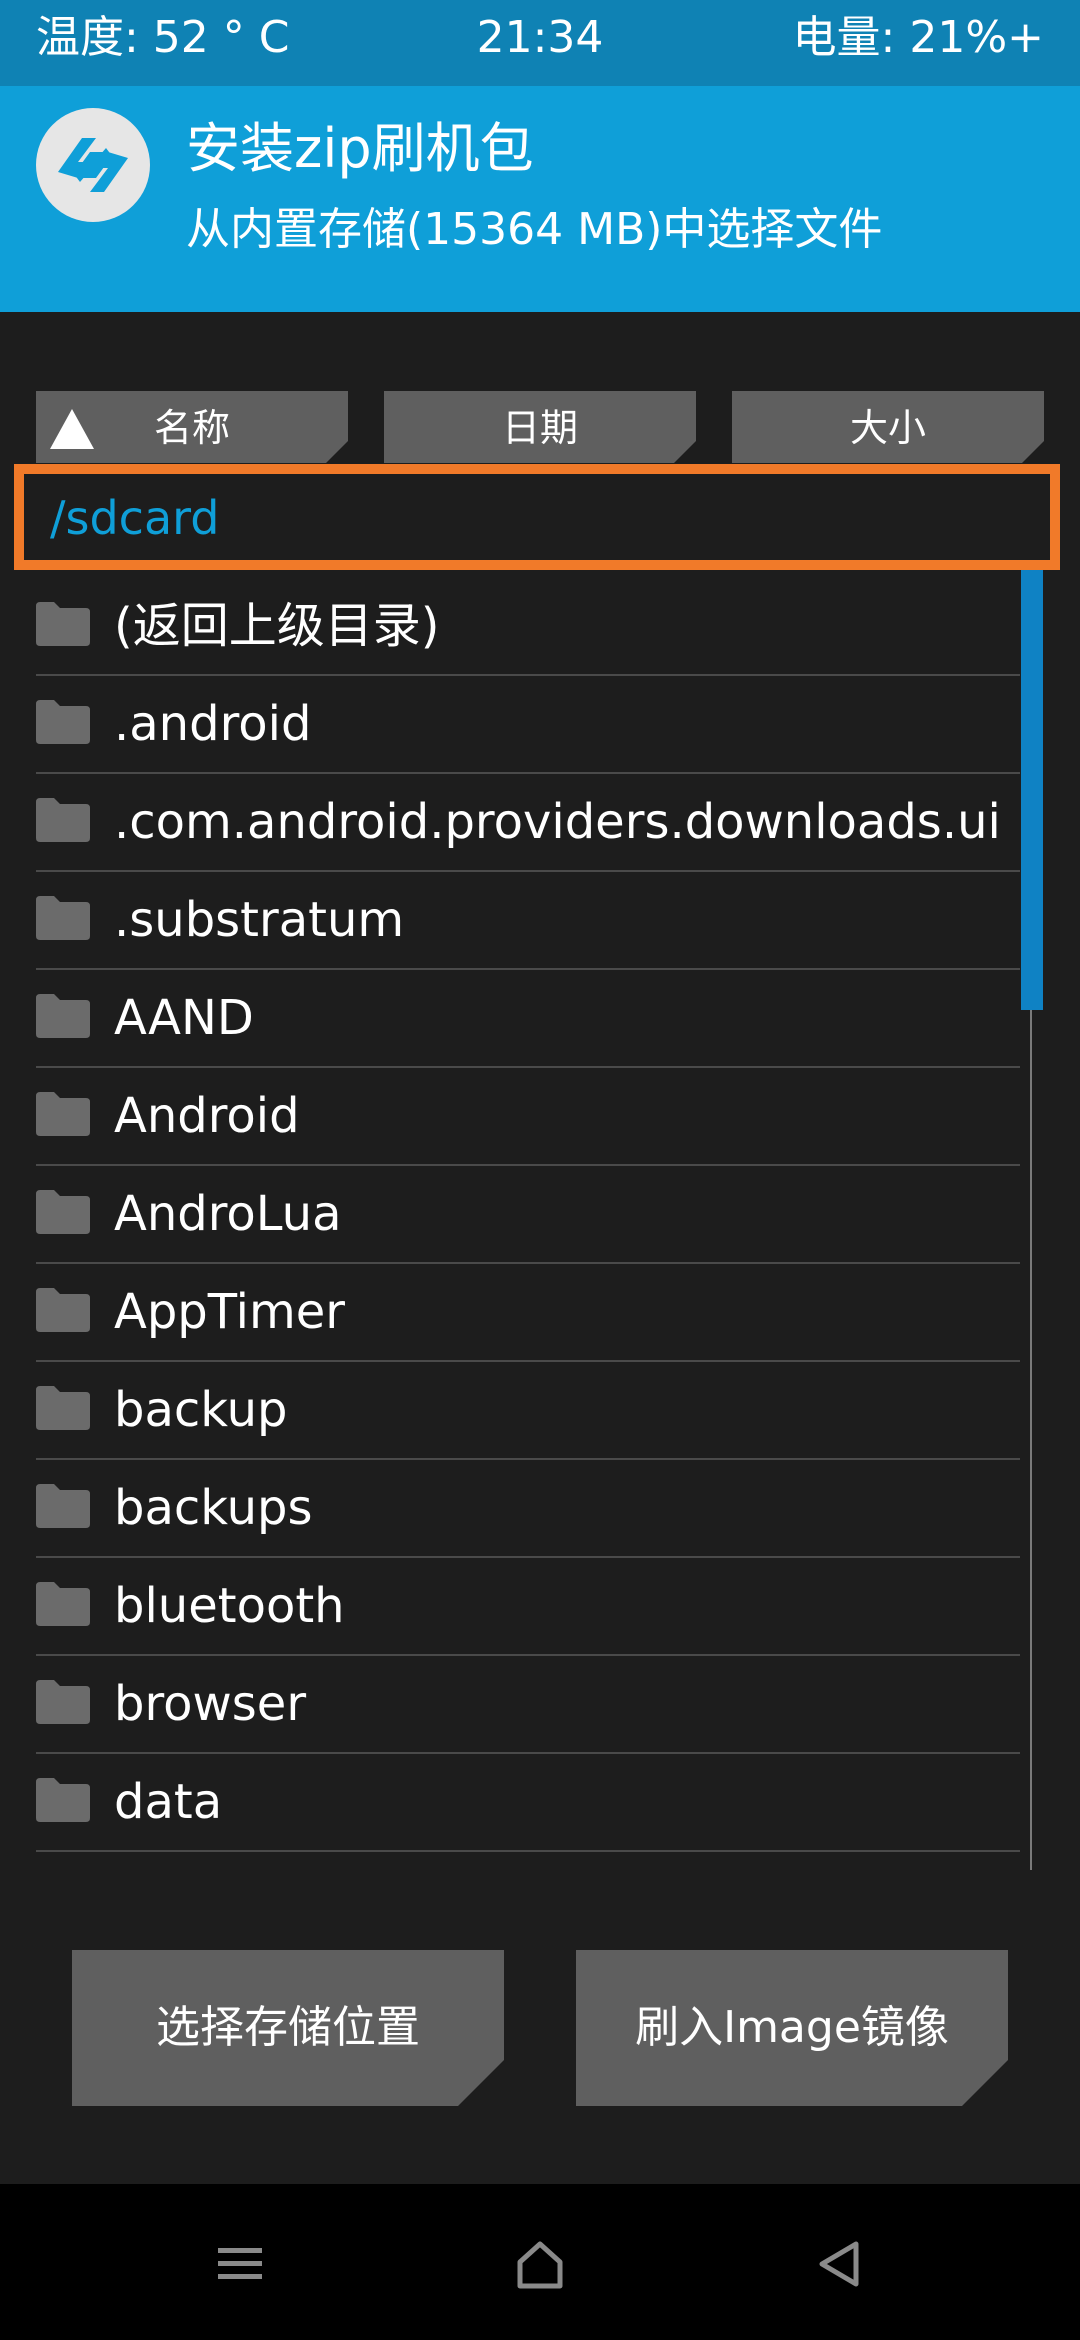 The width and height of the screenshot is (1080, 2340). I want to click on select-storage-label: 选择存储位置, so click(288, 2027).